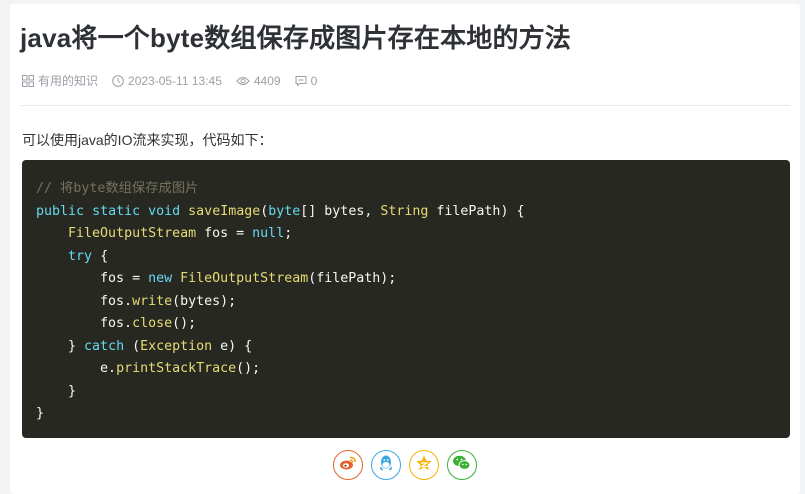  I want to click on grid-icon, so click(28, 80).